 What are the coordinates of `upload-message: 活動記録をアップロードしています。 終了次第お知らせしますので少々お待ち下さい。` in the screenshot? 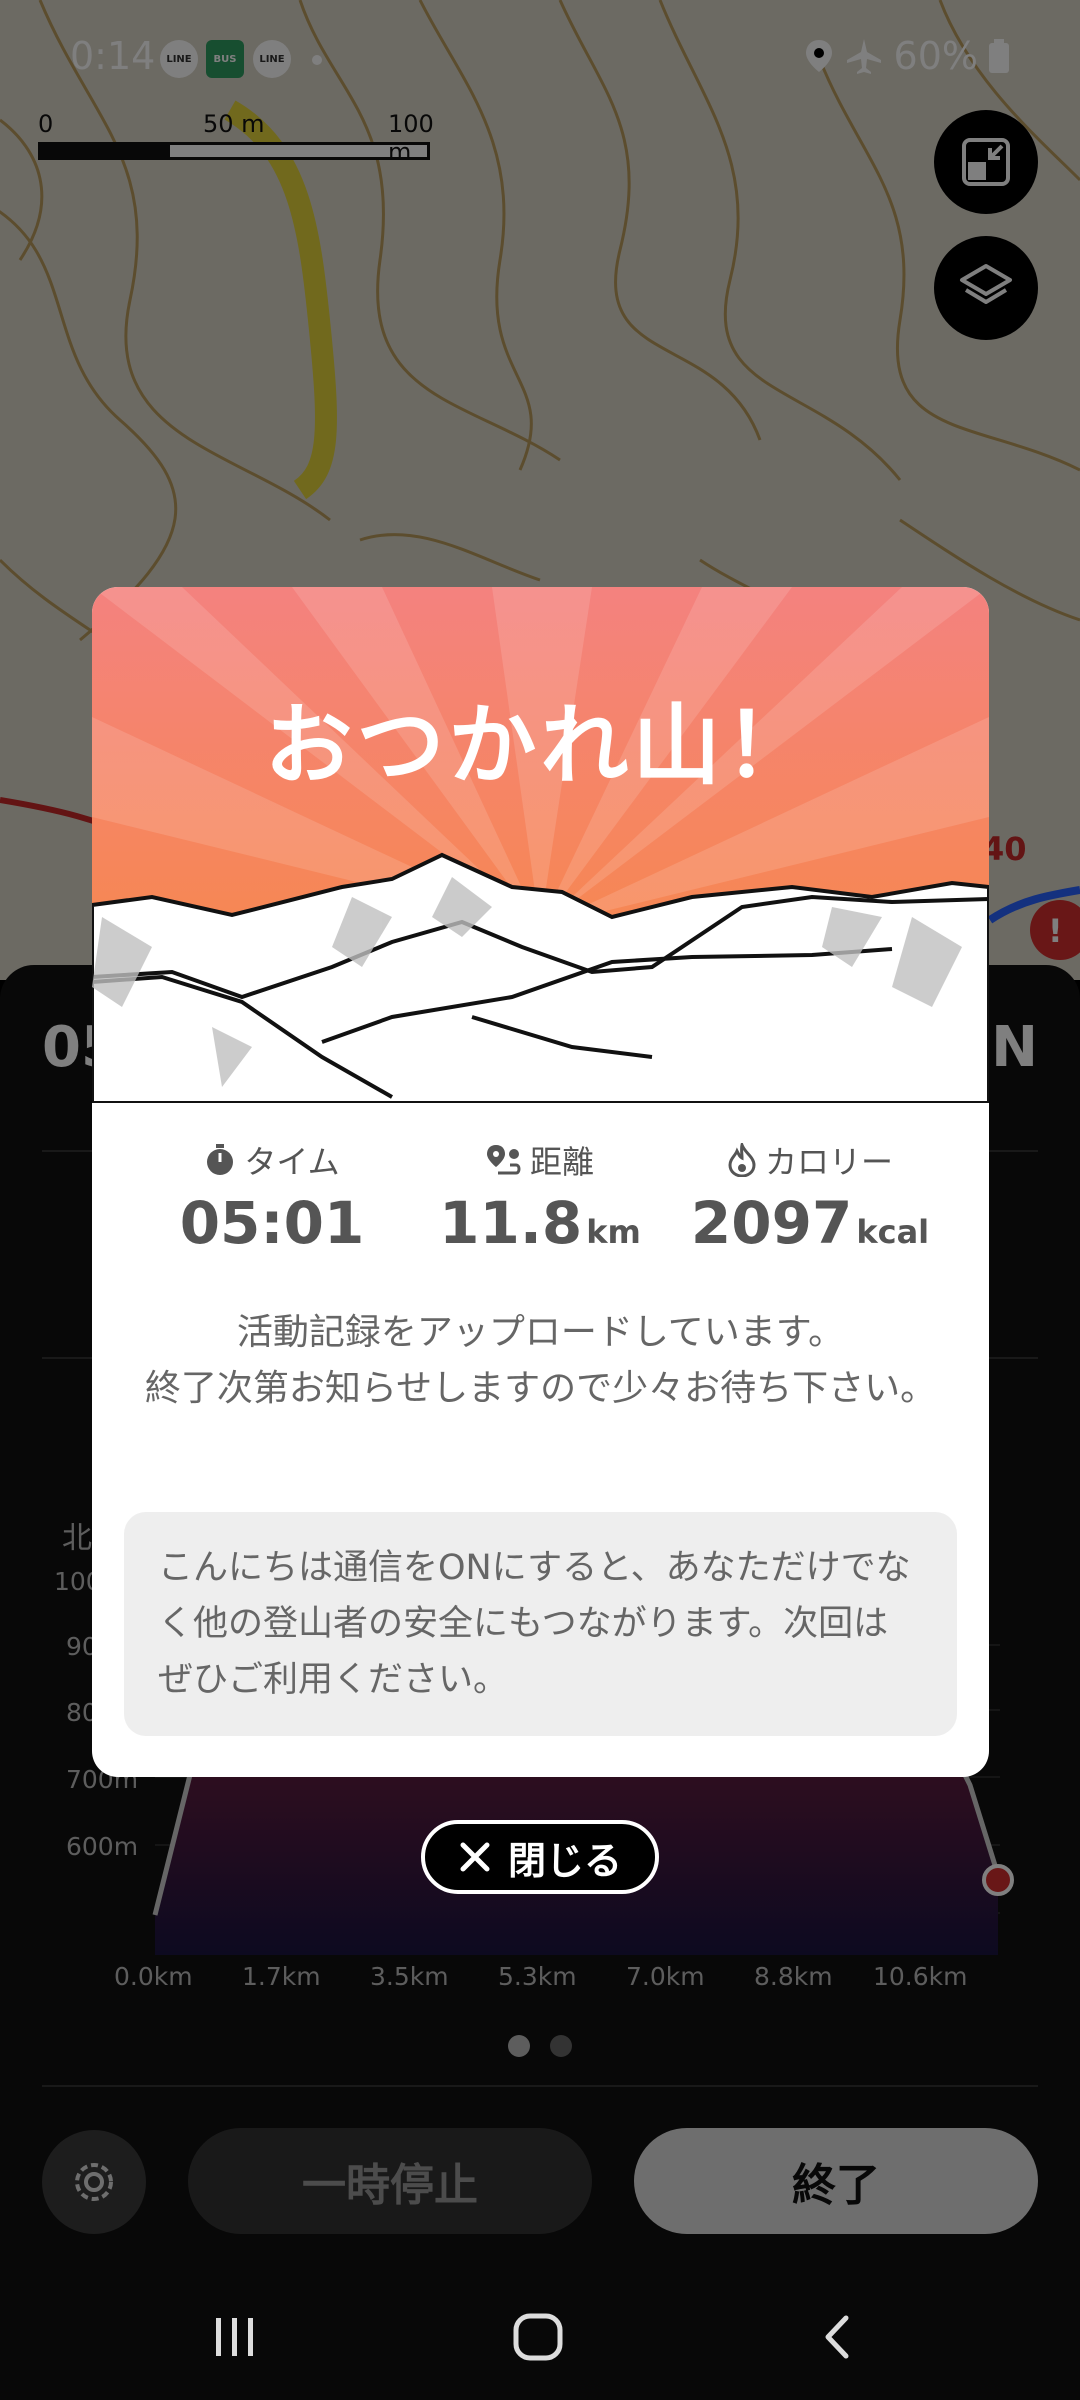 It's located at (540, 1361).